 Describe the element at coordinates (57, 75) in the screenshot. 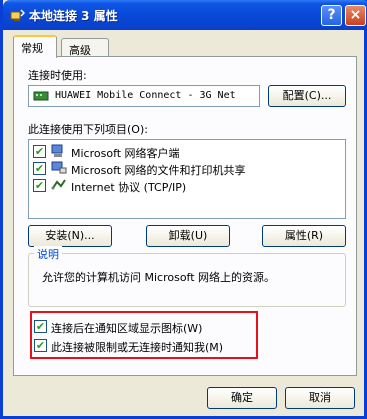

I see `connect-using-label: 连接时使用:` at that location.